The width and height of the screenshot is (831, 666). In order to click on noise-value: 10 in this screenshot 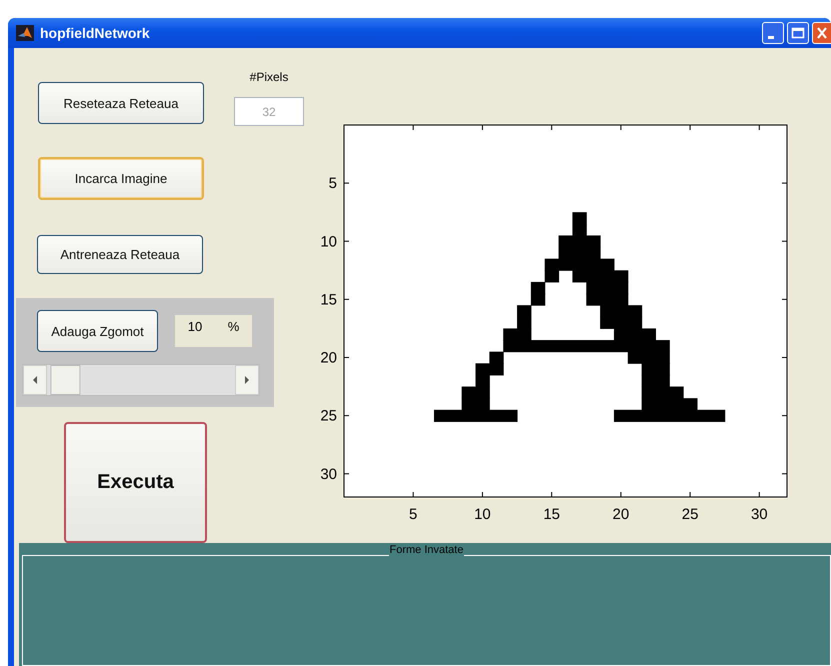, I will do `click(195, 326)`.